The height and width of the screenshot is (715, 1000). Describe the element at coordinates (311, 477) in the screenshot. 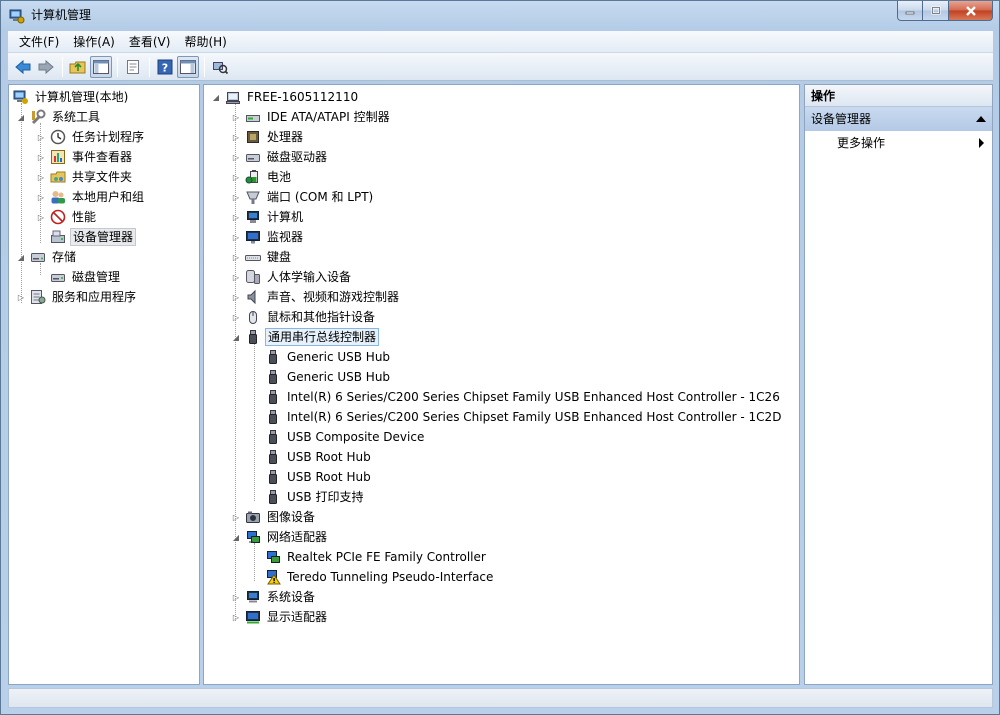

I see `device-usb-root-hub-2: USB Root Hub` at that location.